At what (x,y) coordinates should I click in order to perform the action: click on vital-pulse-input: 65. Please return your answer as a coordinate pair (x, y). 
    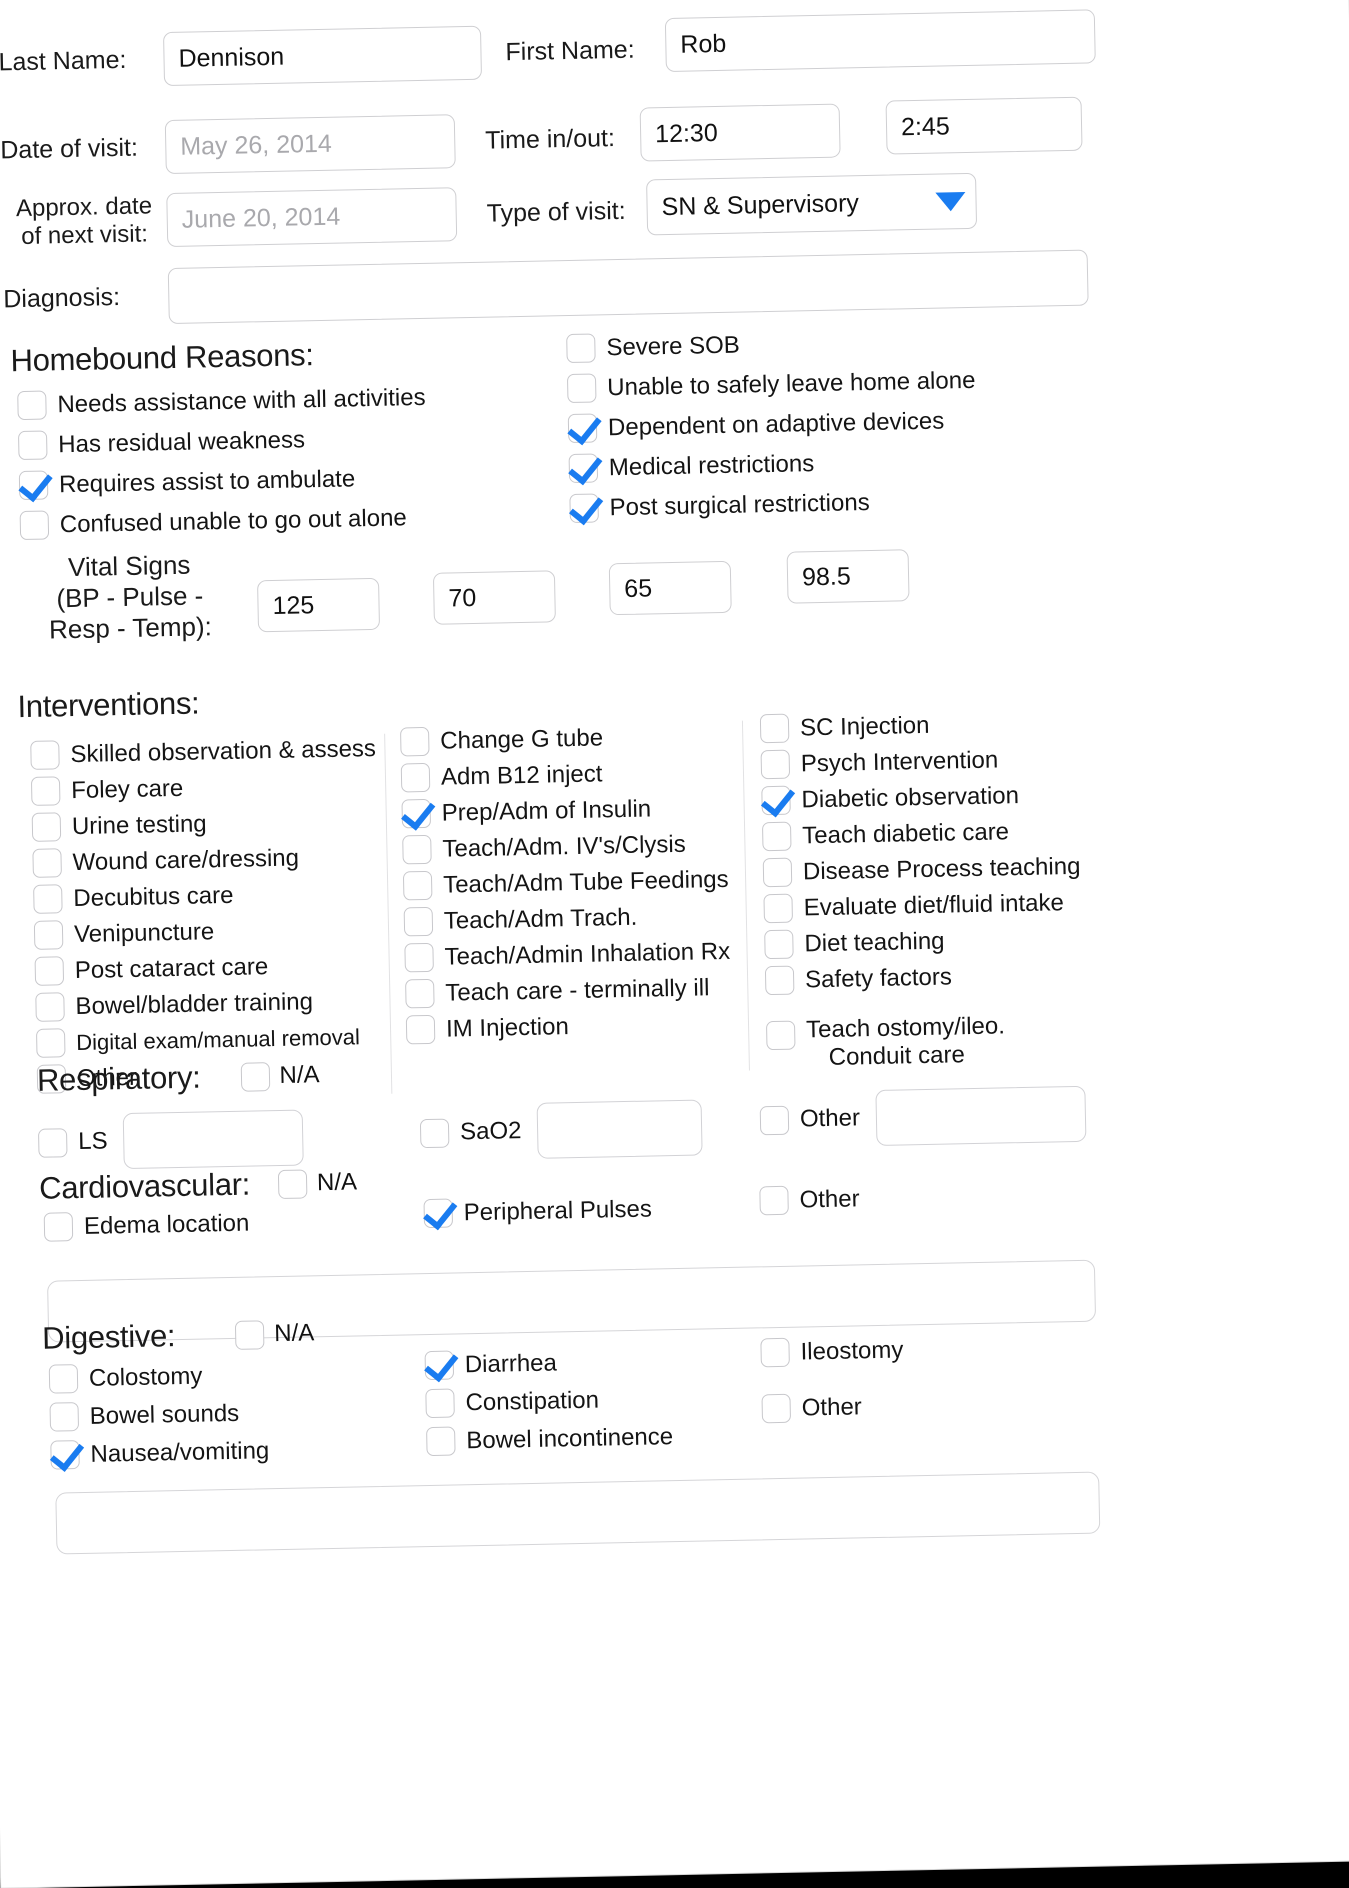
    Looking at the image, I should click on (670, 588).